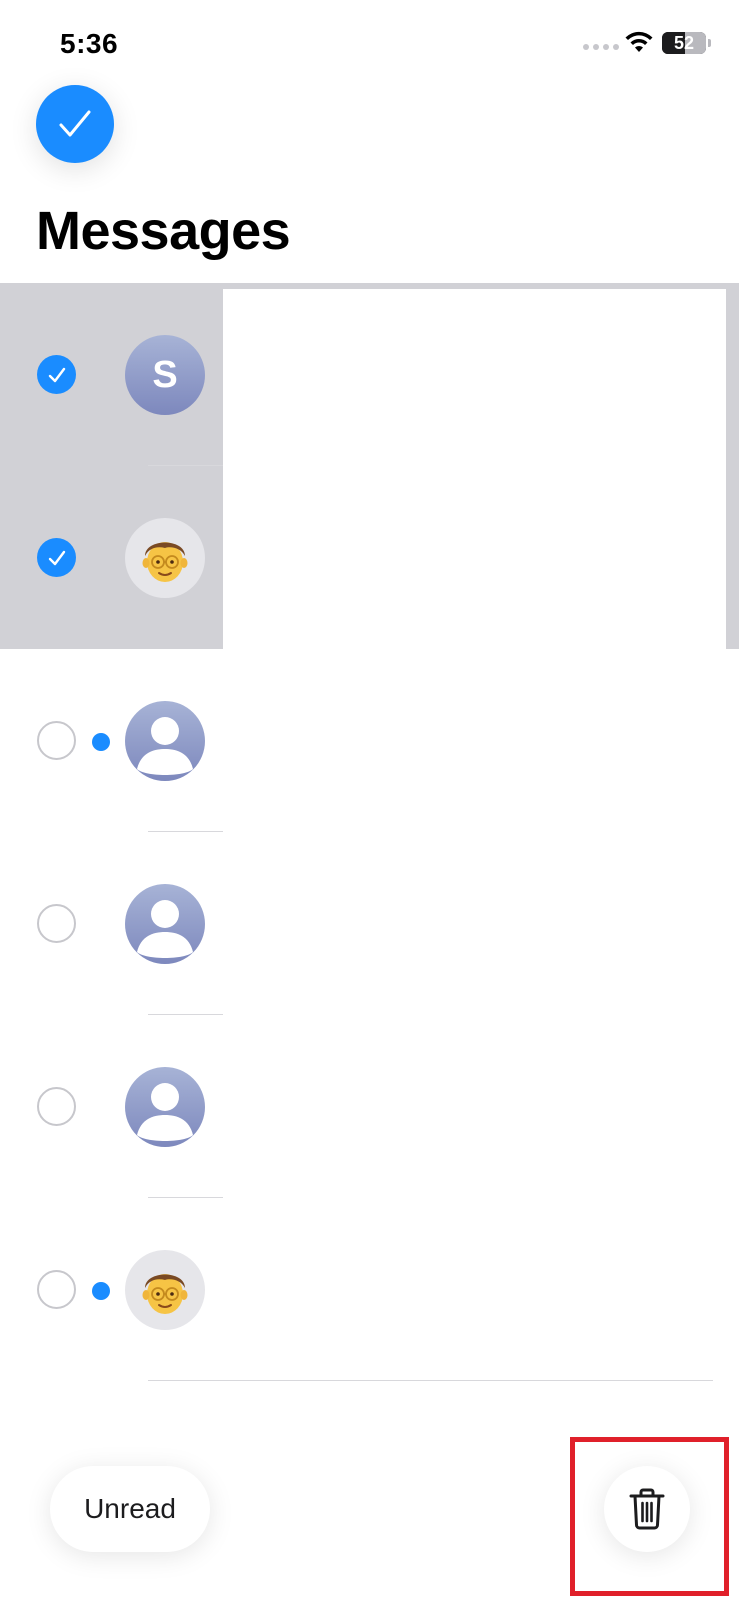 The image size is (739, 1600). I want to click on select-done-button, so click(75, 124).